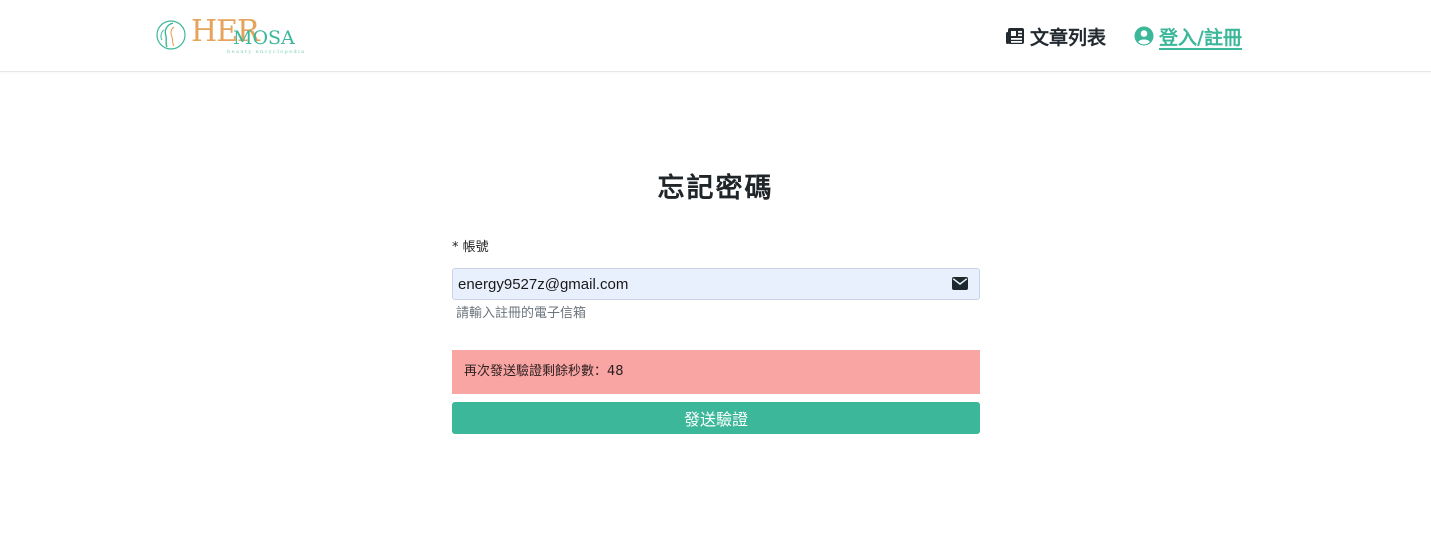  Describe the element at coordinates (715, 36) in the screenshot. I see `top-navbar: HER MOSA beauty encyclopedia 文章列表 登入/註冊` at that location.